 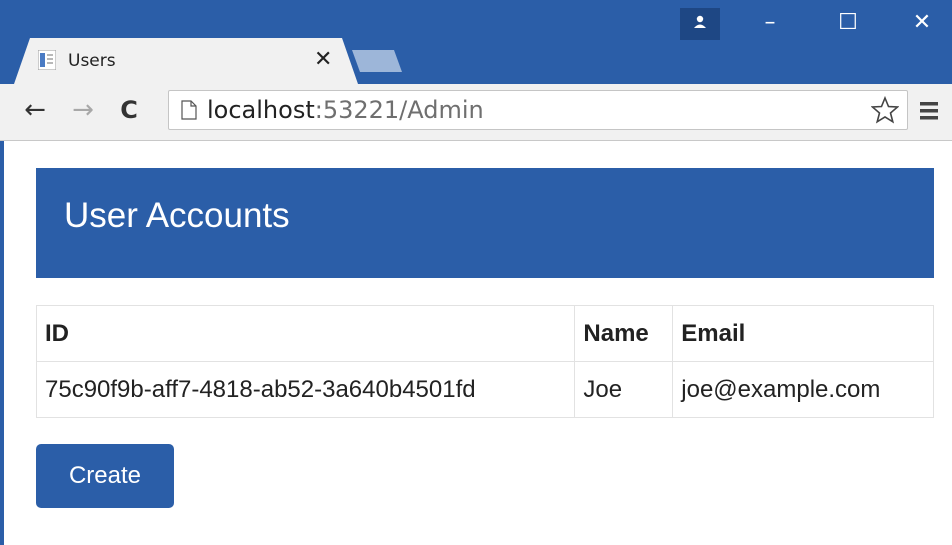 I want to click on person-icon, so click(x=700, y=21).